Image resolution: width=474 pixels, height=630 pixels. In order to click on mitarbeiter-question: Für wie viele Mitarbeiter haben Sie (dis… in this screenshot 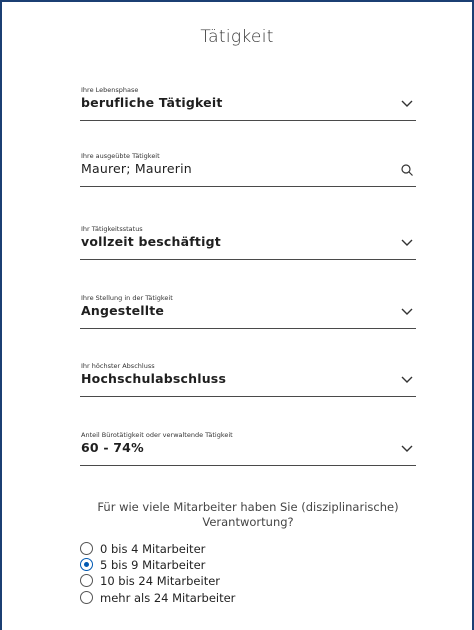, I will do `click(248, 514)`.